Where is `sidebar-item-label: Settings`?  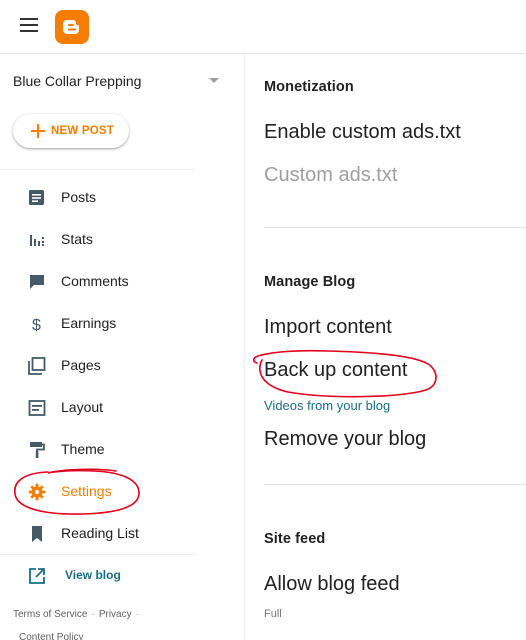
sidebar-item-label: Settings is located at coordinates (86, 491).